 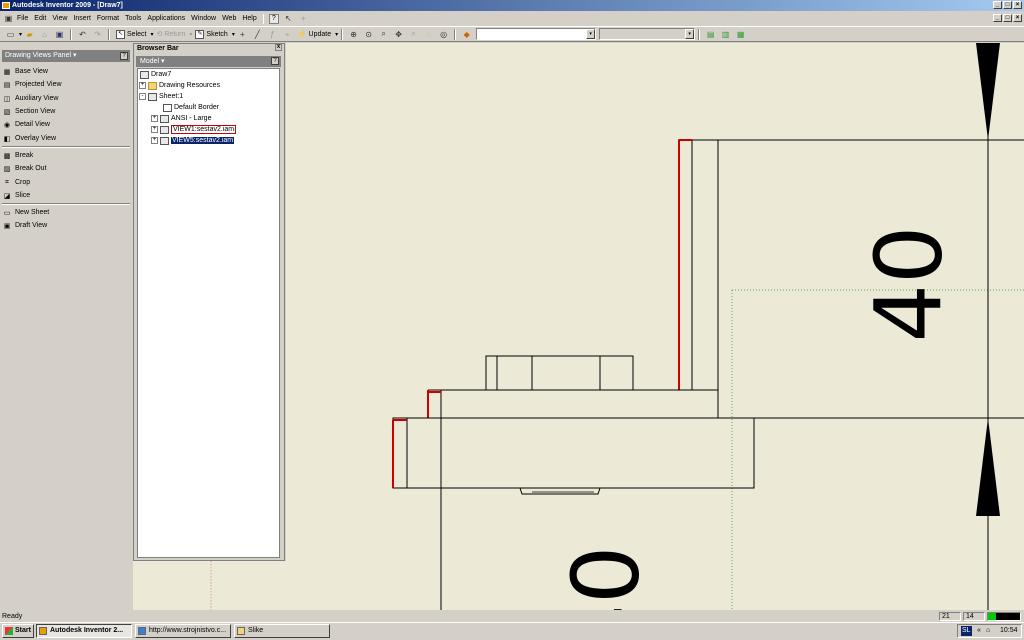 I want to click on tray-expand-icon: «, so click(x=979, y=631).